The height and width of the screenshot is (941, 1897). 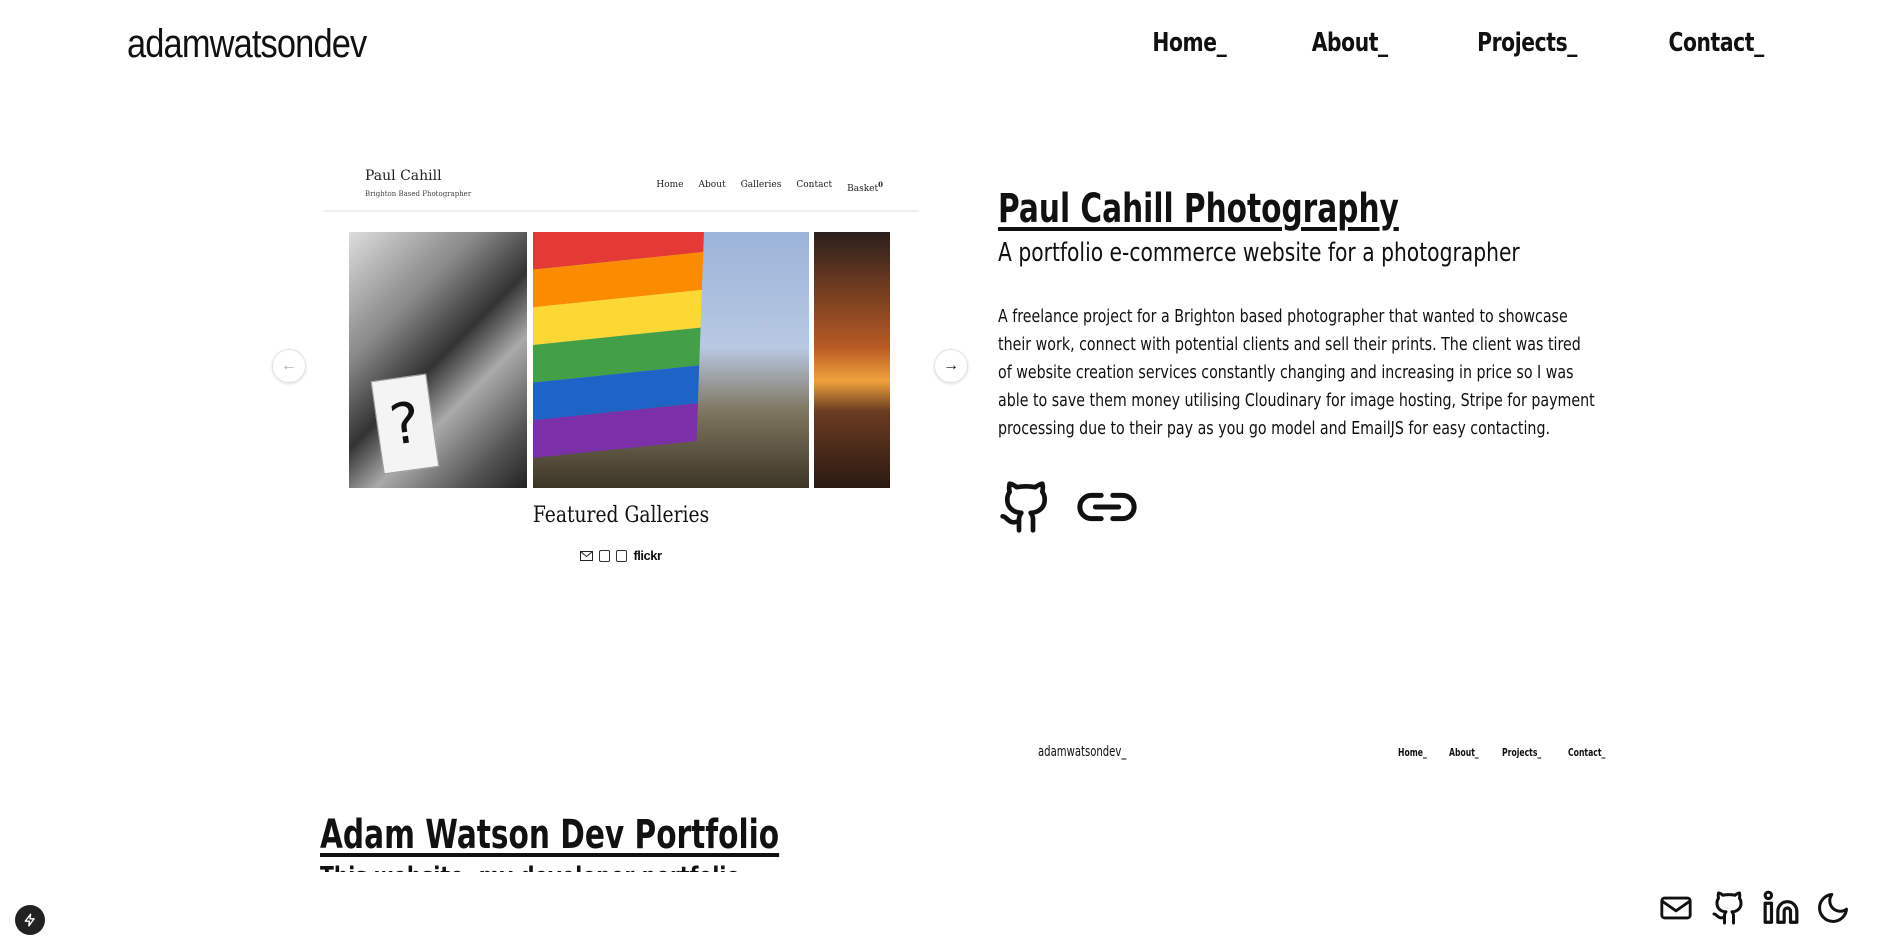 What do you see at coordinates (605, 555) in the screenshot?
I see `instagram-icon` at bounding box center [605, 555].